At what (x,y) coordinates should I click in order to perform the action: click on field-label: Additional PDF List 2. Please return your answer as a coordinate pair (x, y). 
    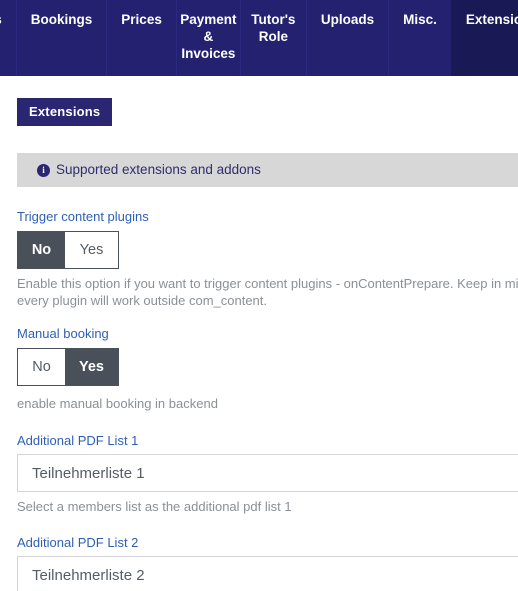
    Looking at the image, I should click on (78, 542).